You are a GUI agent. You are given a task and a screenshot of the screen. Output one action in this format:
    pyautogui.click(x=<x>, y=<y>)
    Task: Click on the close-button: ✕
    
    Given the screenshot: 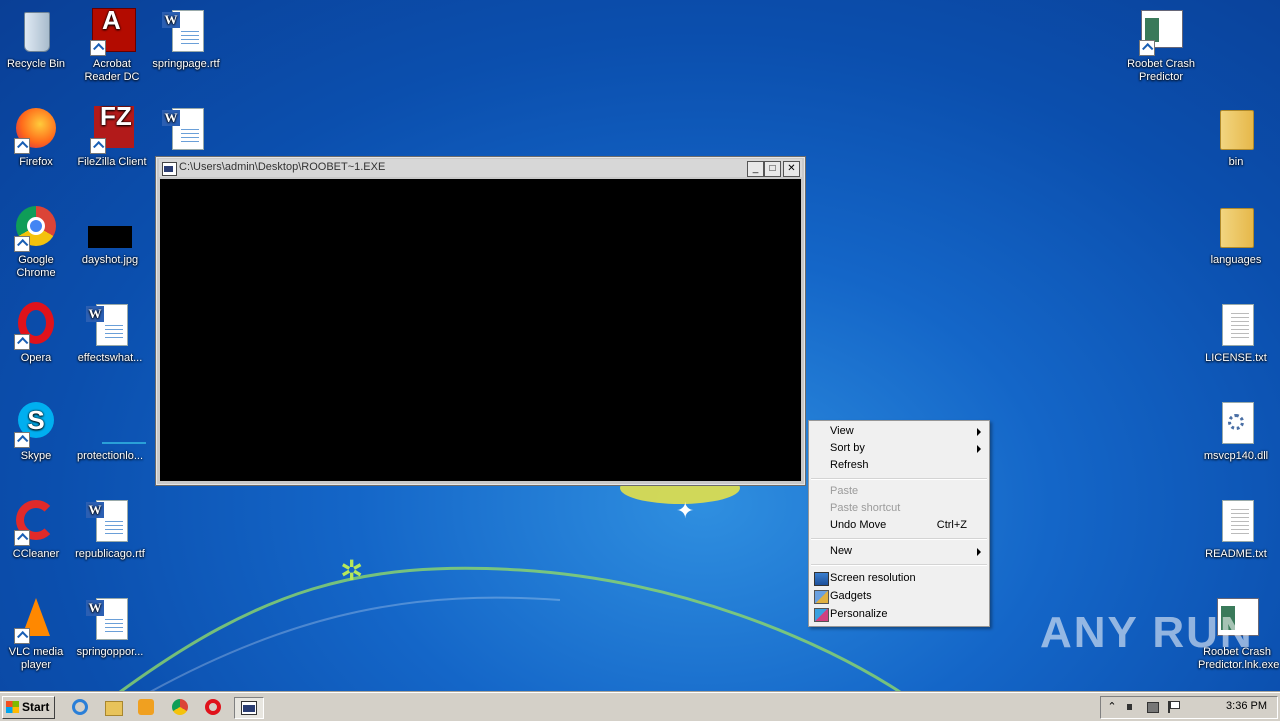 What is the action you would take?
    pyautogui.click(x=791, y=169)
    